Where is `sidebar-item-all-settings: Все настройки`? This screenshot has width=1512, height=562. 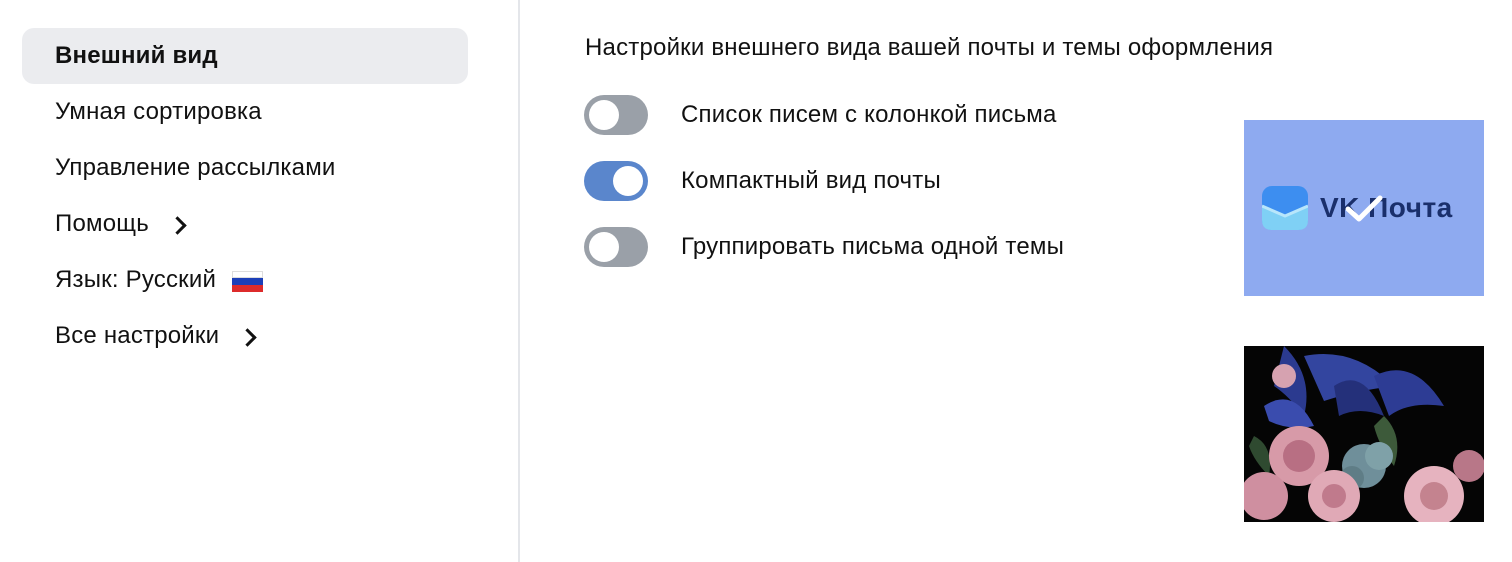
sidebar-item-all-settings: Все настройки is located at coordinates (245, 336).